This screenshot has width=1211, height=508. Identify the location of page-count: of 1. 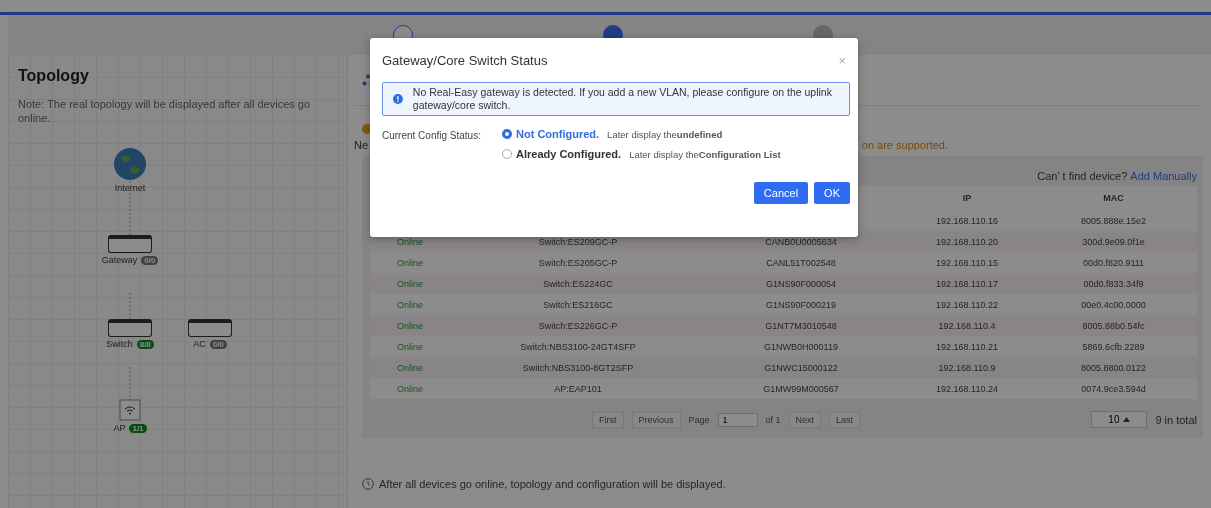
(773, 419).